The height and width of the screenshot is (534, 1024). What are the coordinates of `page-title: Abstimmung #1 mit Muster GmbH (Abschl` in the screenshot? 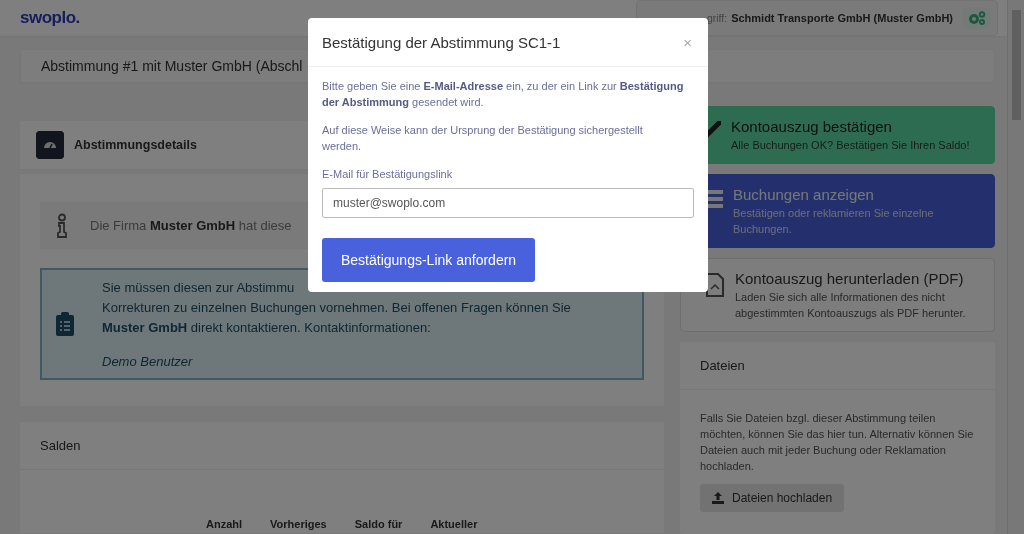 It's located at (172, 66).